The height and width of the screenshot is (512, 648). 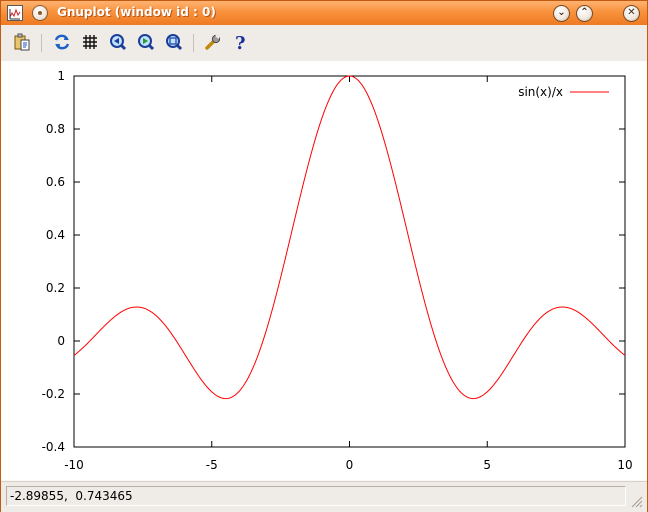 I want to click on chevron-up-icon: ⌃, so click(x=584, y=12).